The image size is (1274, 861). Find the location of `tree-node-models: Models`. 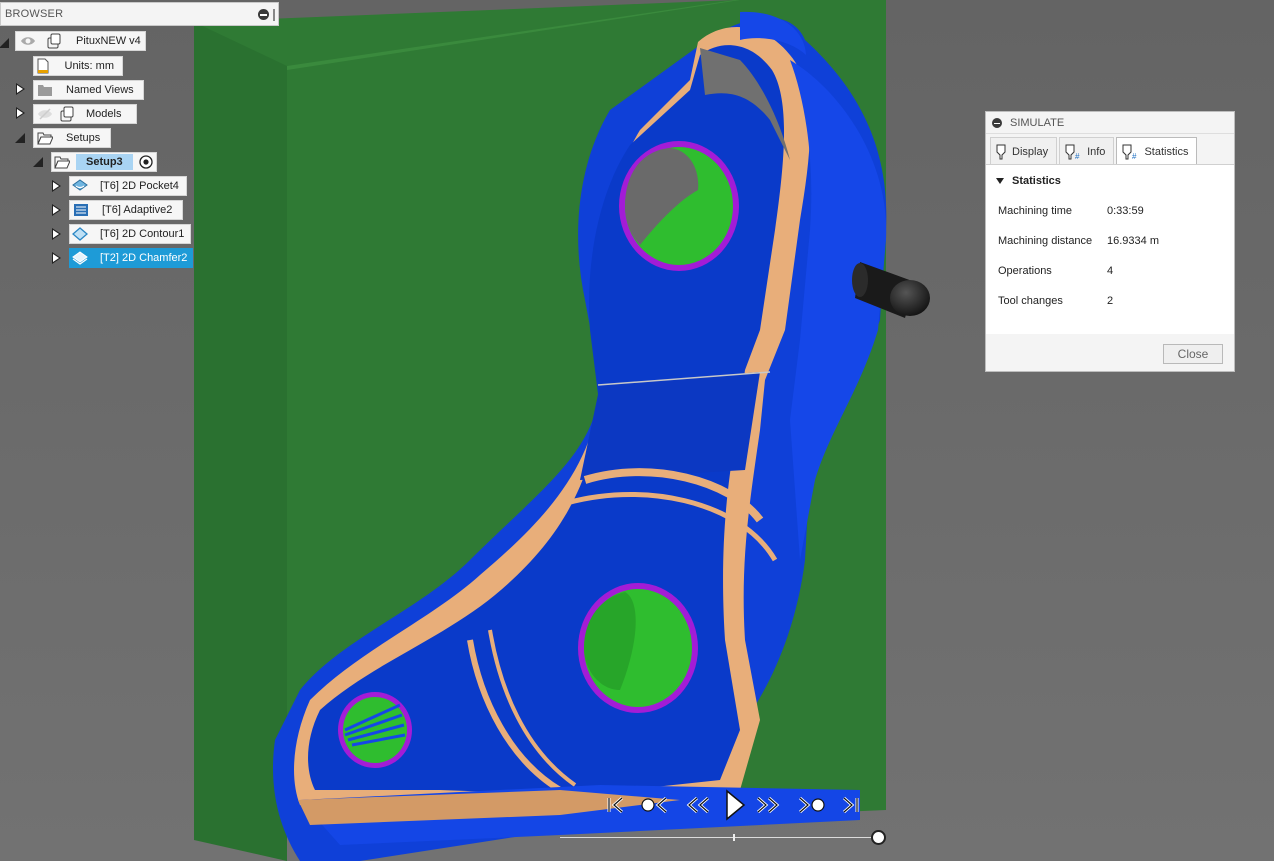

tree-node-models: Models is located at coordinates (85, 114).